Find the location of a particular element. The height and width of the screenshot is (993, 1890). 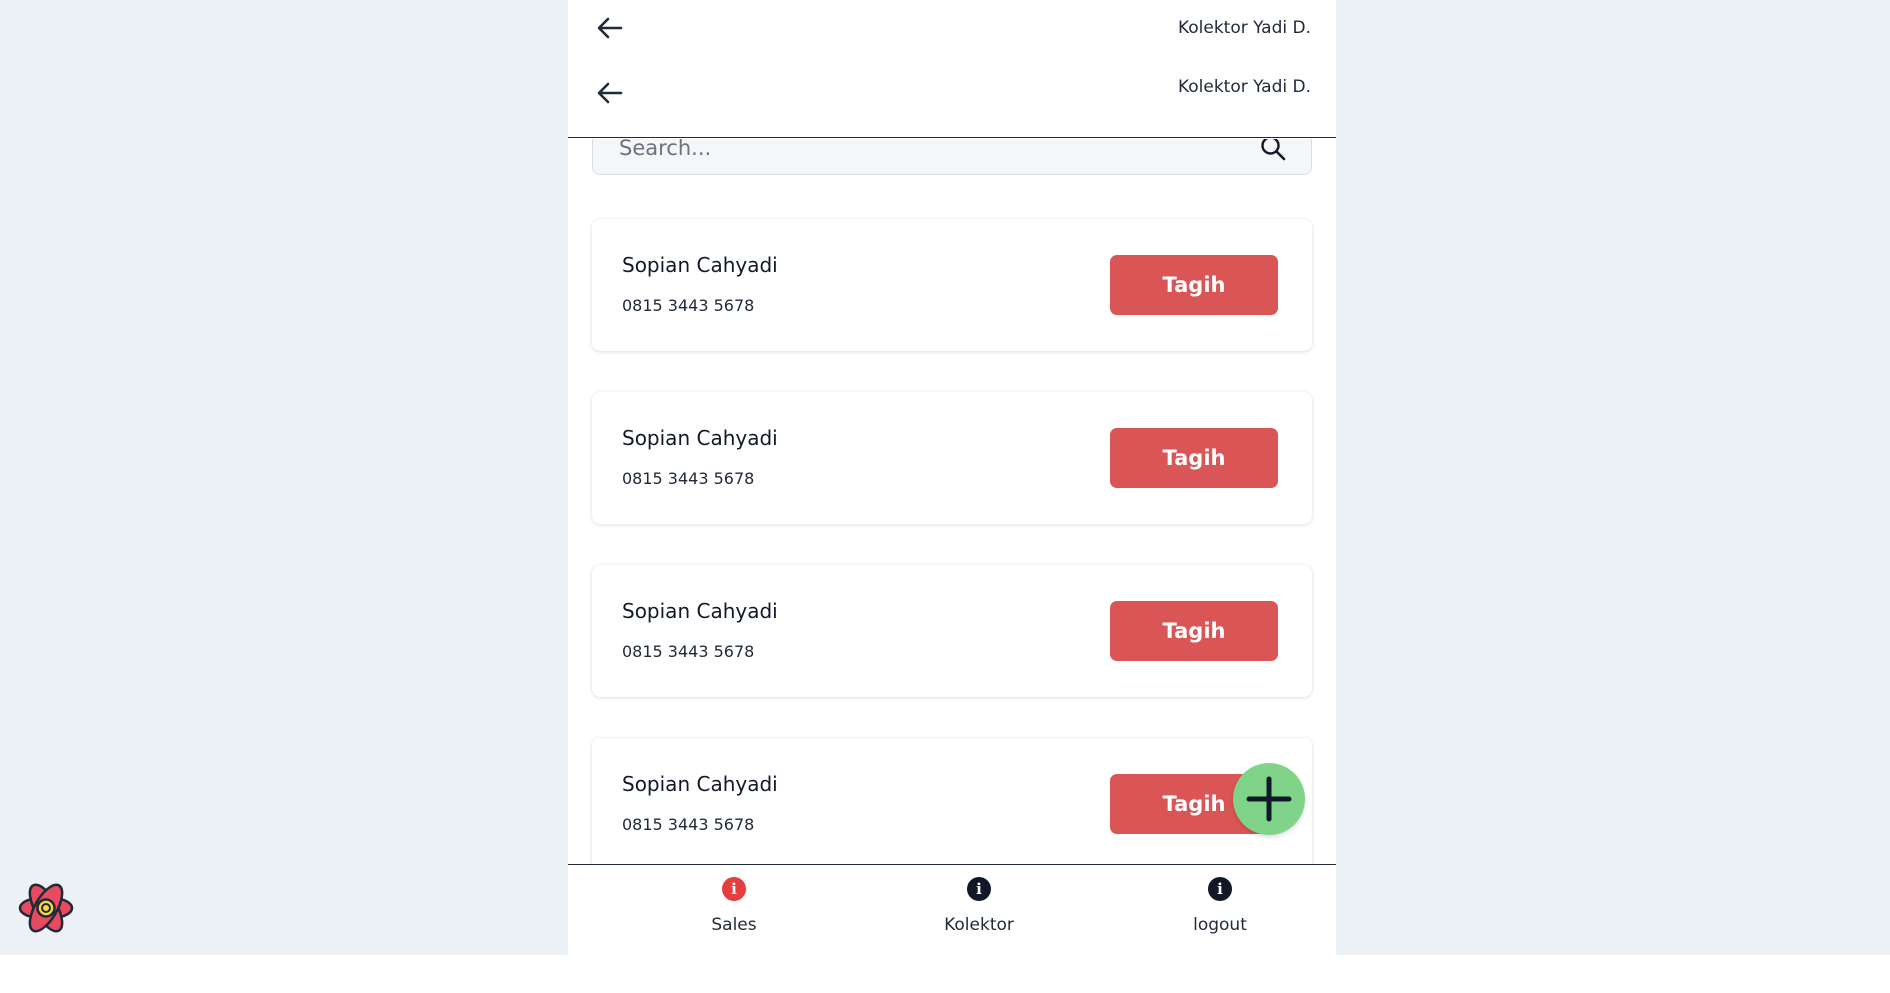

bottom-navigation: i Sales i Kolektor i logout is located at coordinates (952, 909).